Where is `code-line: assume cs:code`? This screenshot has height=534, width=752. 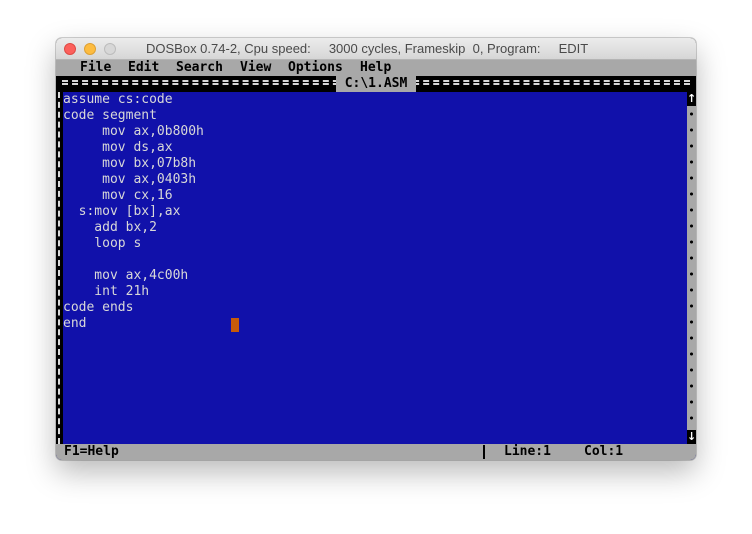
code-line: assume cs:code is located at coordinates (118, 99).